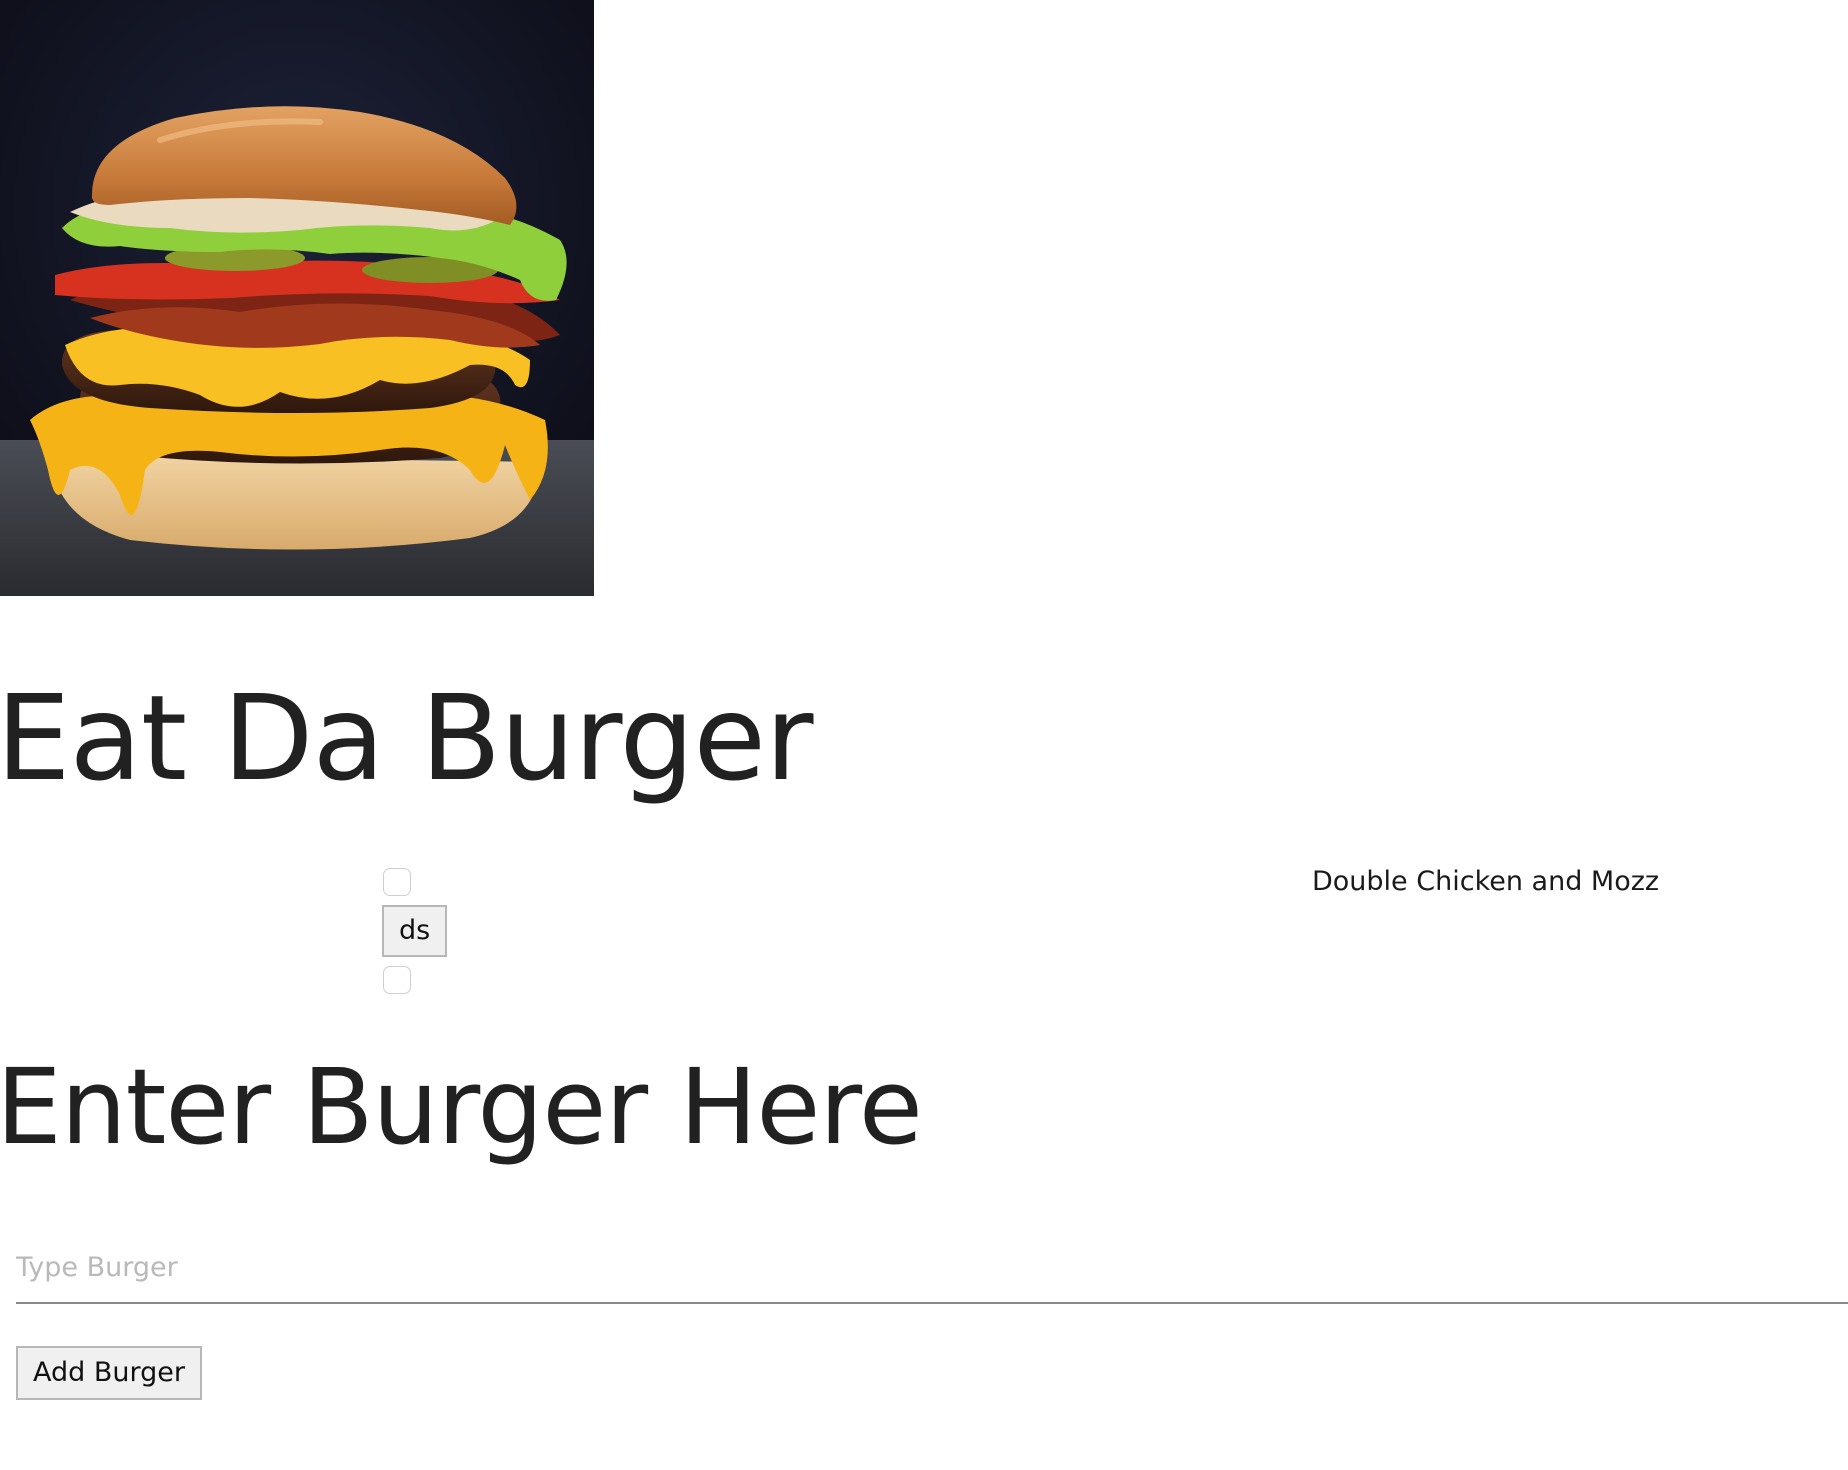 This screenshot has width=1848, height=1470. Describe the element at coordinates (109, 1373) in the screenshot. I see `add-burger-button: Add Burger` at that location.